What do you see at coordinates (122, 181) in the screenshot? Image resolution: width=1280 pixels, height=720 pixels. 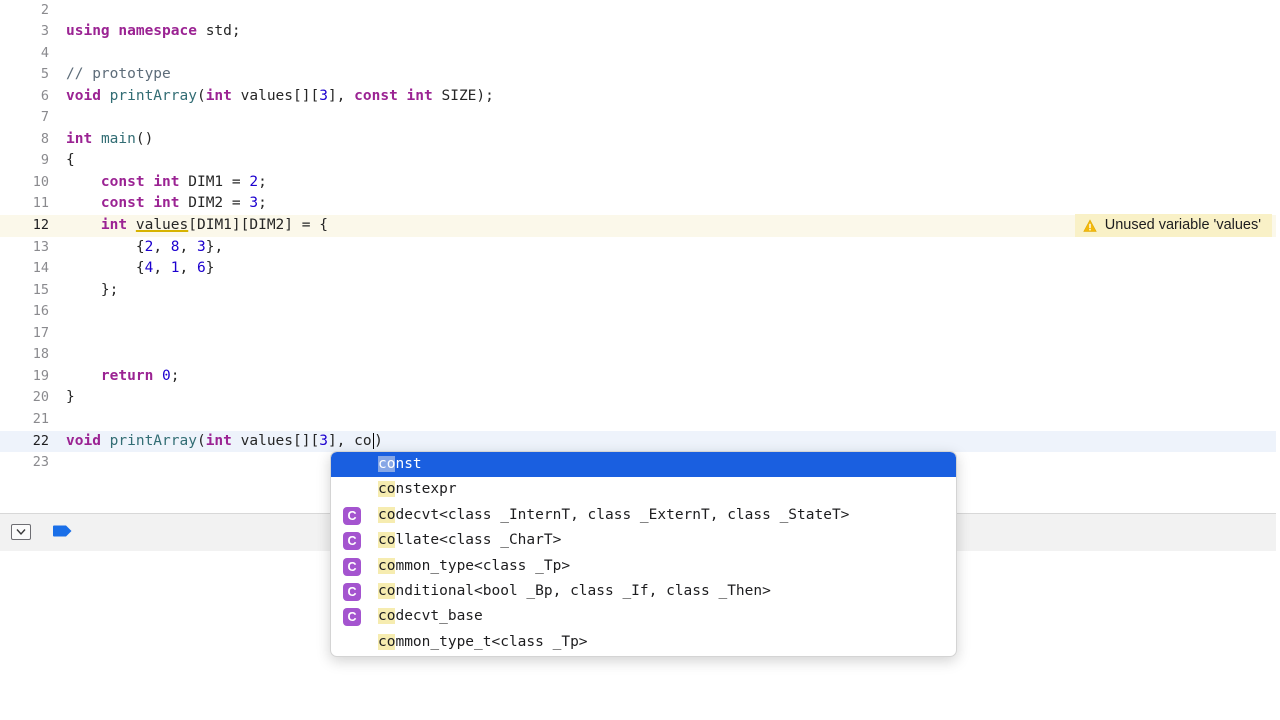 I see `code-token: const` at bounding box center [122, 181].